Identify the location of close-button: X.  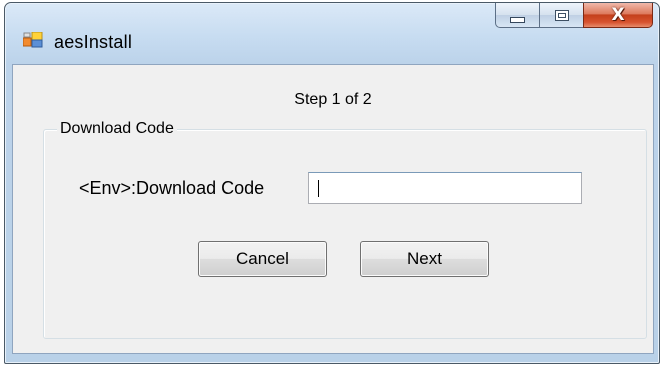
(618, 15).